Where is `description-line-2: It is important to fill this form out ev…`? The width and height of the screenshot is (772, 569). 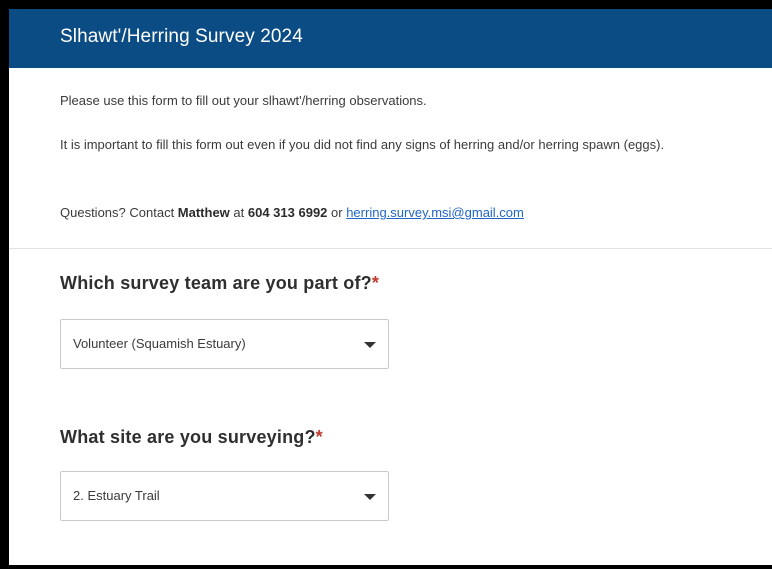 description-line-2: It is important to fill this form out ev… is located at coordinates (362, 144).